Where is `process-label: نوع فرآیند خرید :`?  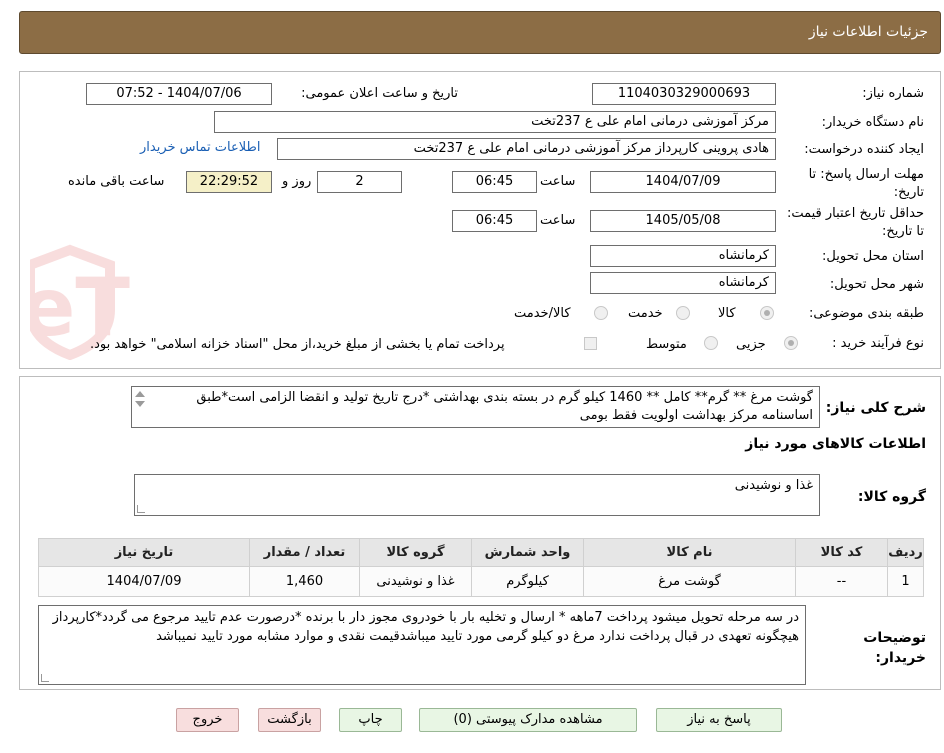
process-label: نوع فرآیند خرید : is located at coordinates (878, 343).